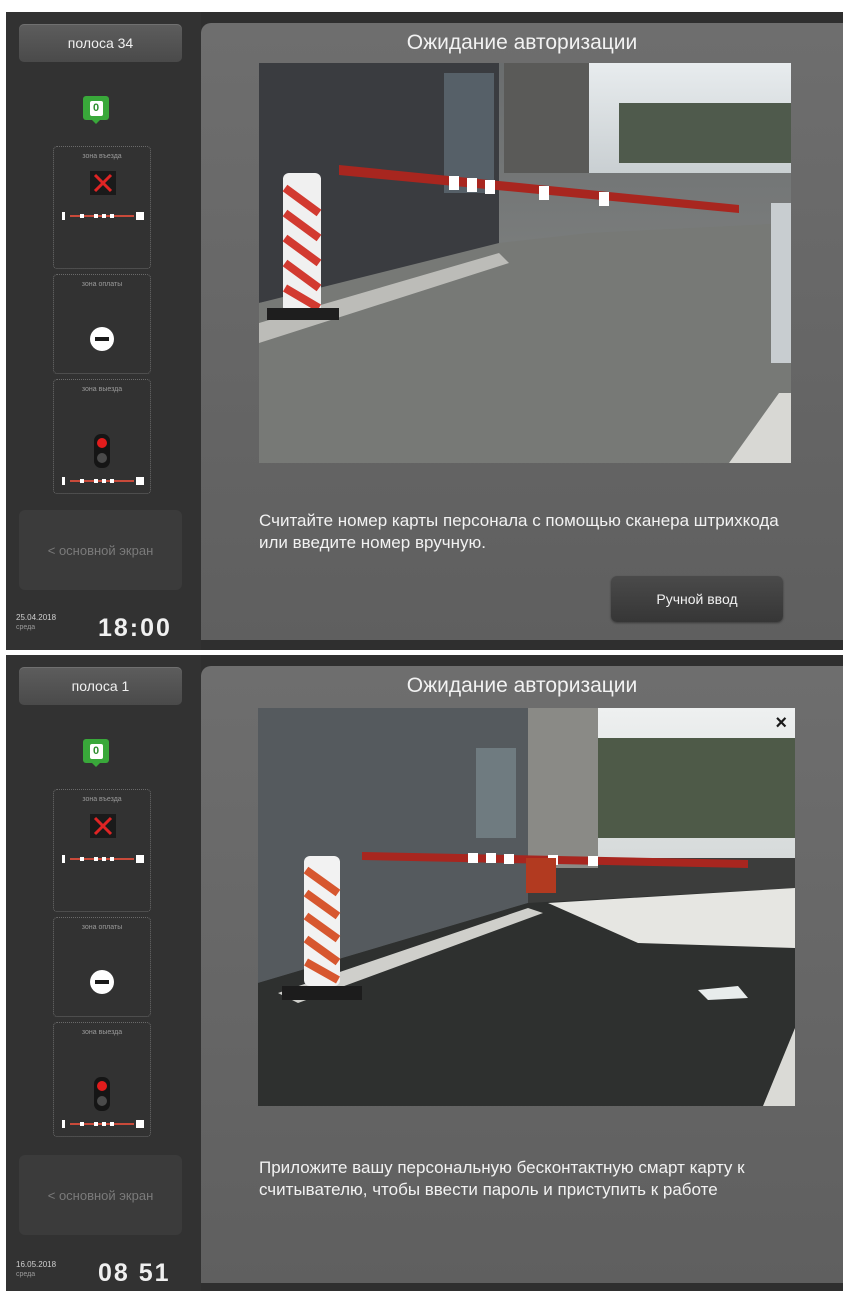 This screenshot has height=1291, width=843. What do you see at coordinates (36, 623) in the screenshot?
I see `date-display: 25.04.2018 среда` at bounding box center [36, 623].